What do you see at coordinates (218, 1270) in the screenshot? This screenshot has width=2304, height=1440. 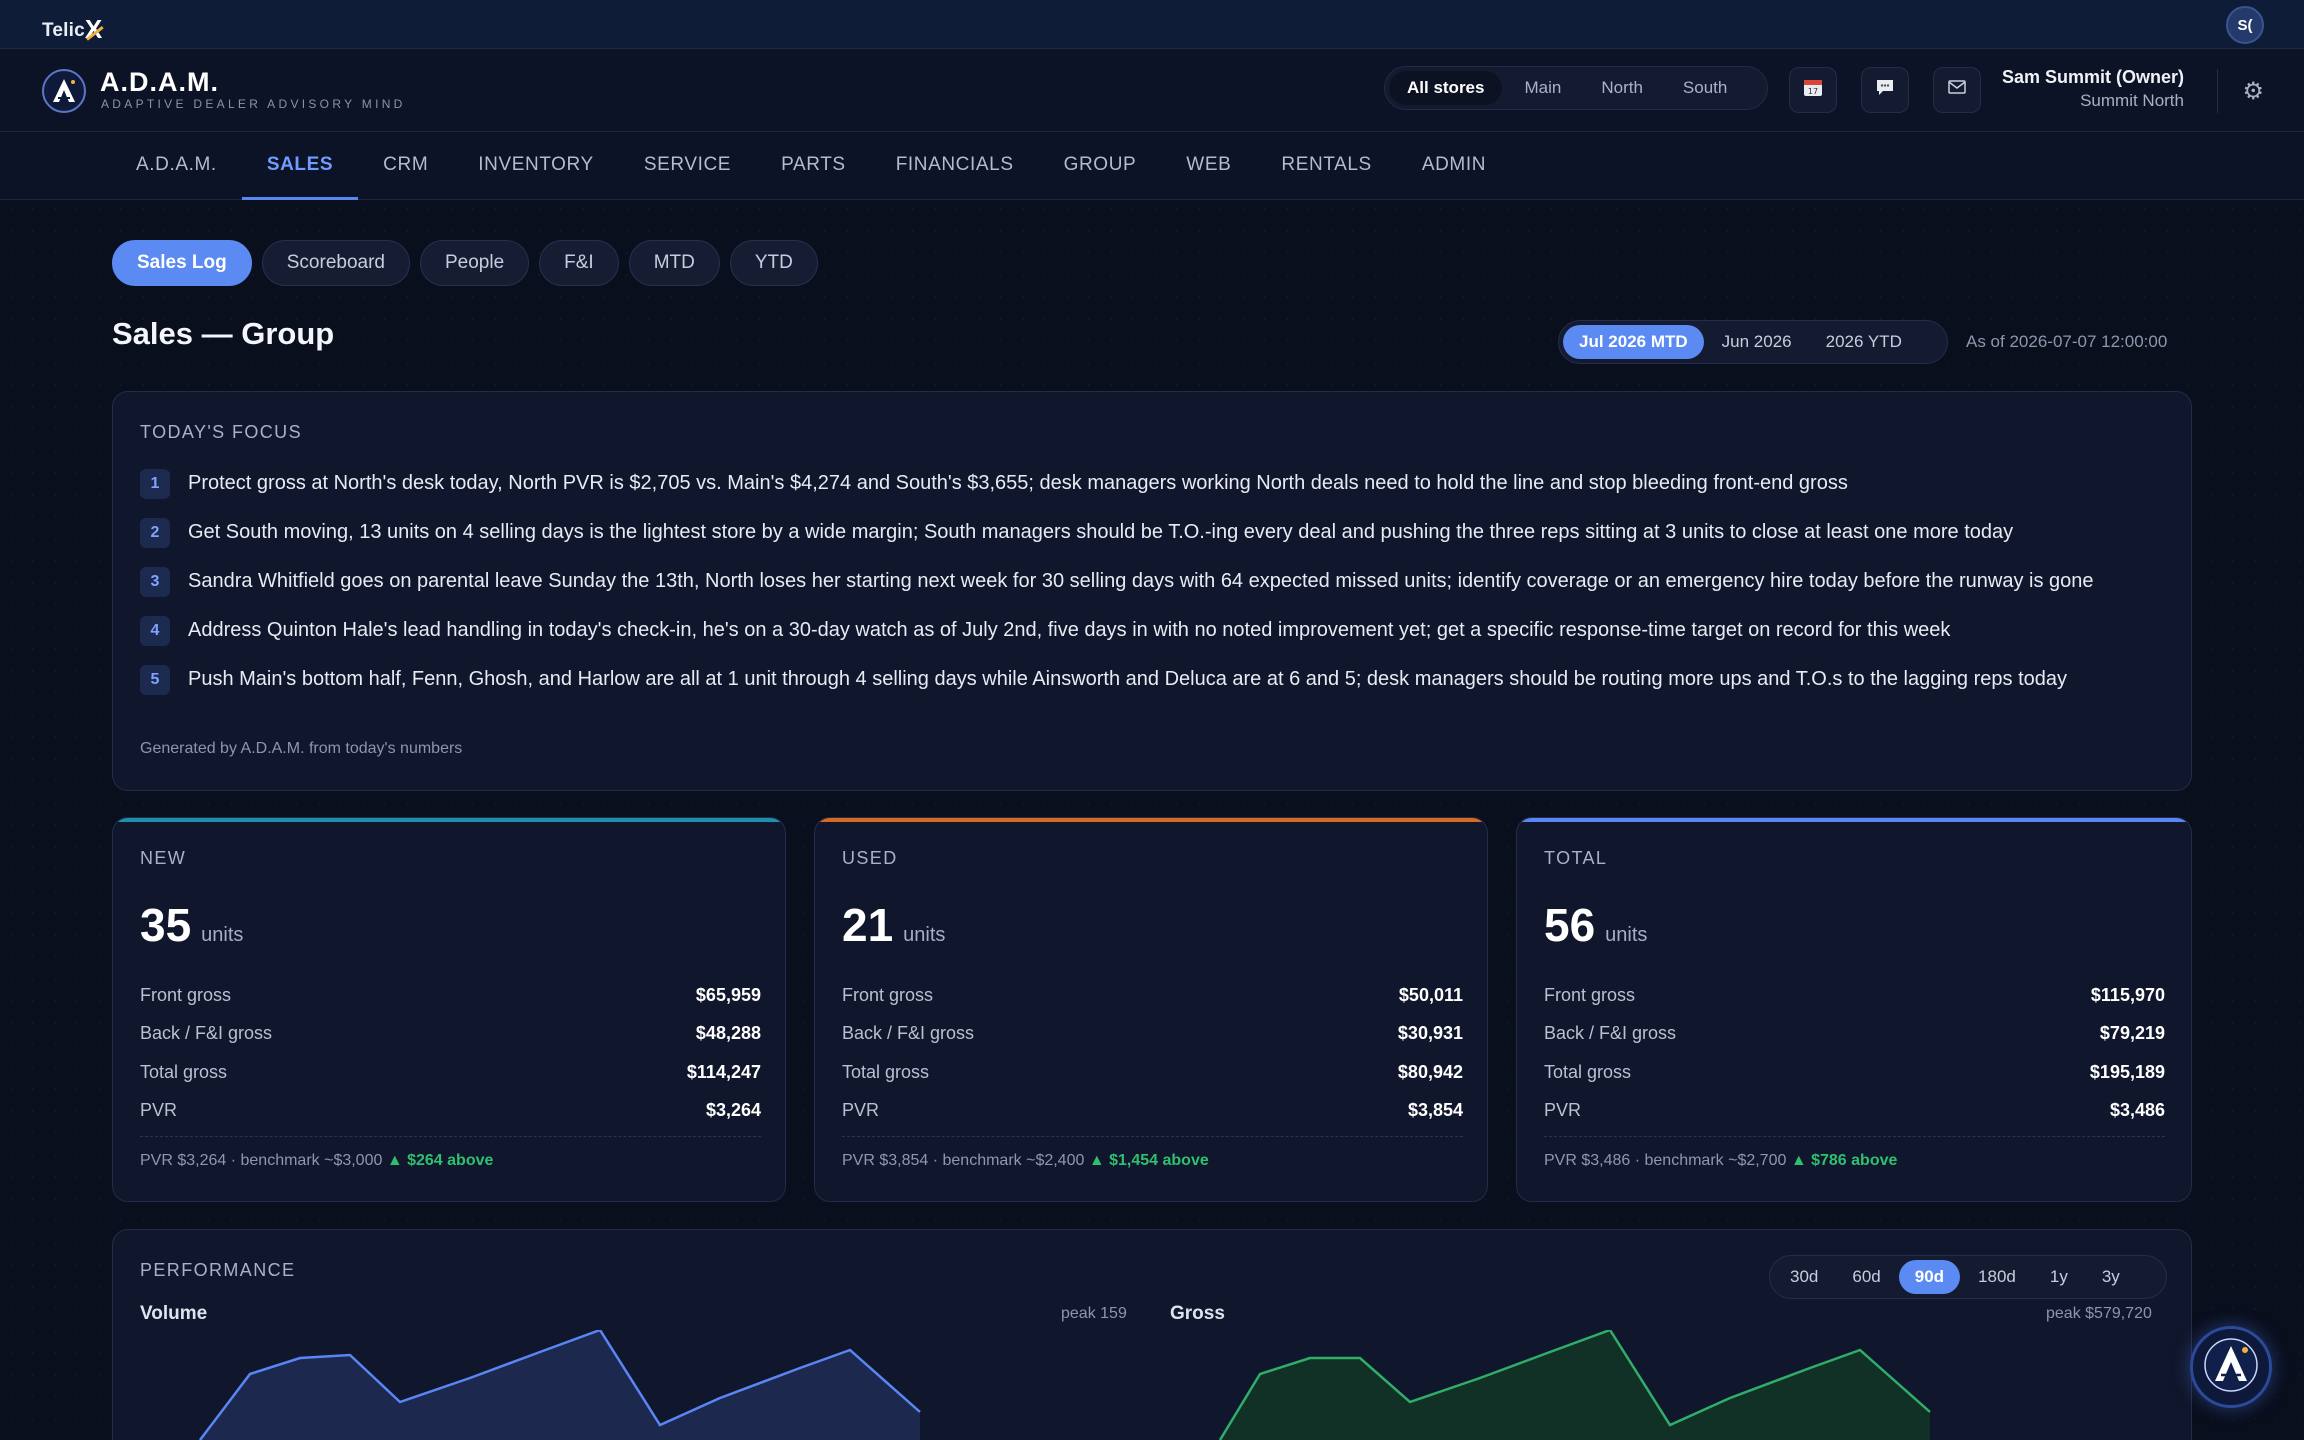 I see `performance-label: PERFORMANCE` at bounding box center [218, 1270].